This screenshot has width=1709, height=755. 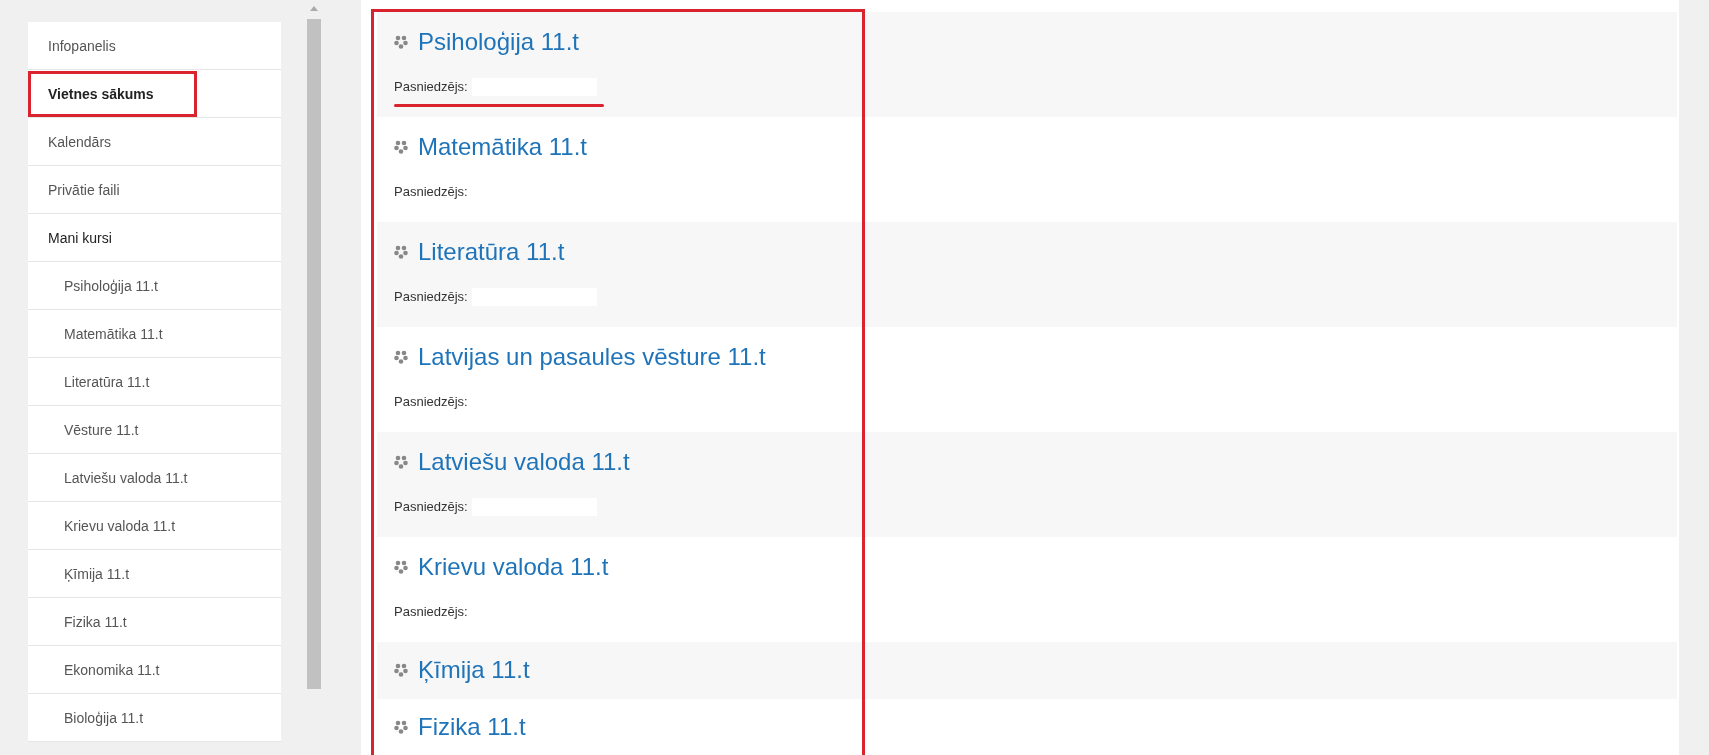 I want to click on sidebar-item: Privātie faili, so click(x=95, y=189).